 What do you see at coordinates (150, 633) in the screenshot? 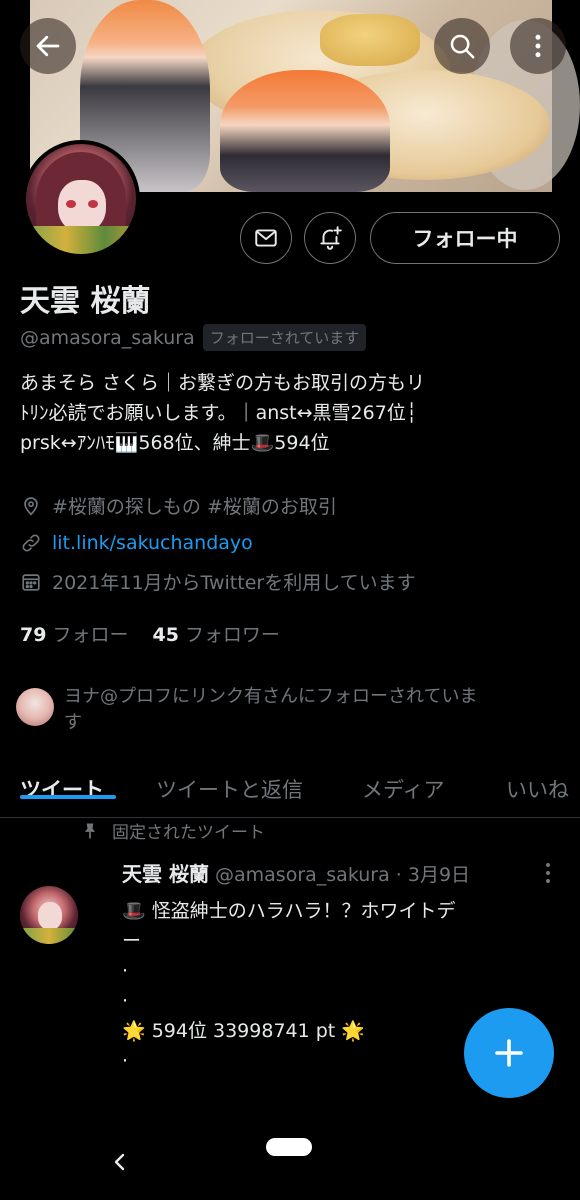
I see `follow-counts: 79 フォロー 45 フォロワー` at bounding box center [150, 633].